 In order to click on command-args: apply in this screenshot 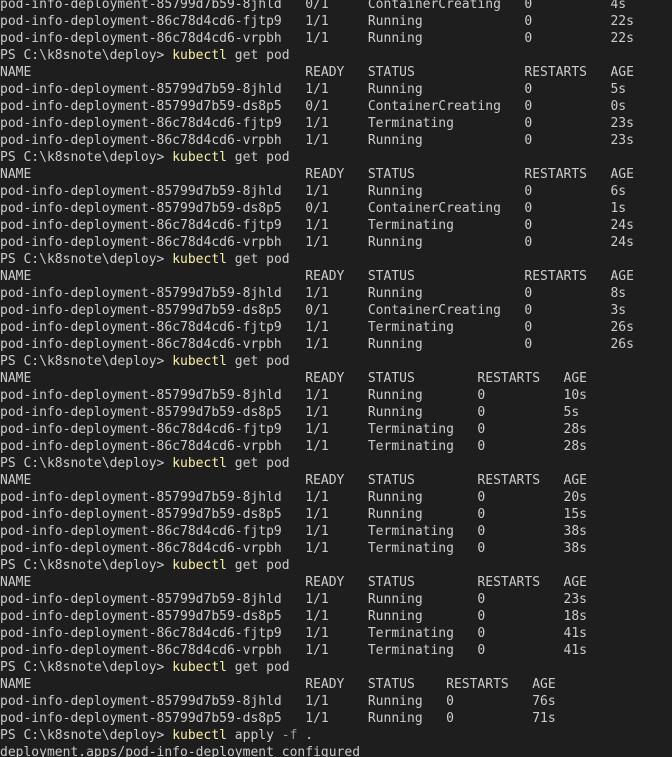, I will do `click(254, 735)`.